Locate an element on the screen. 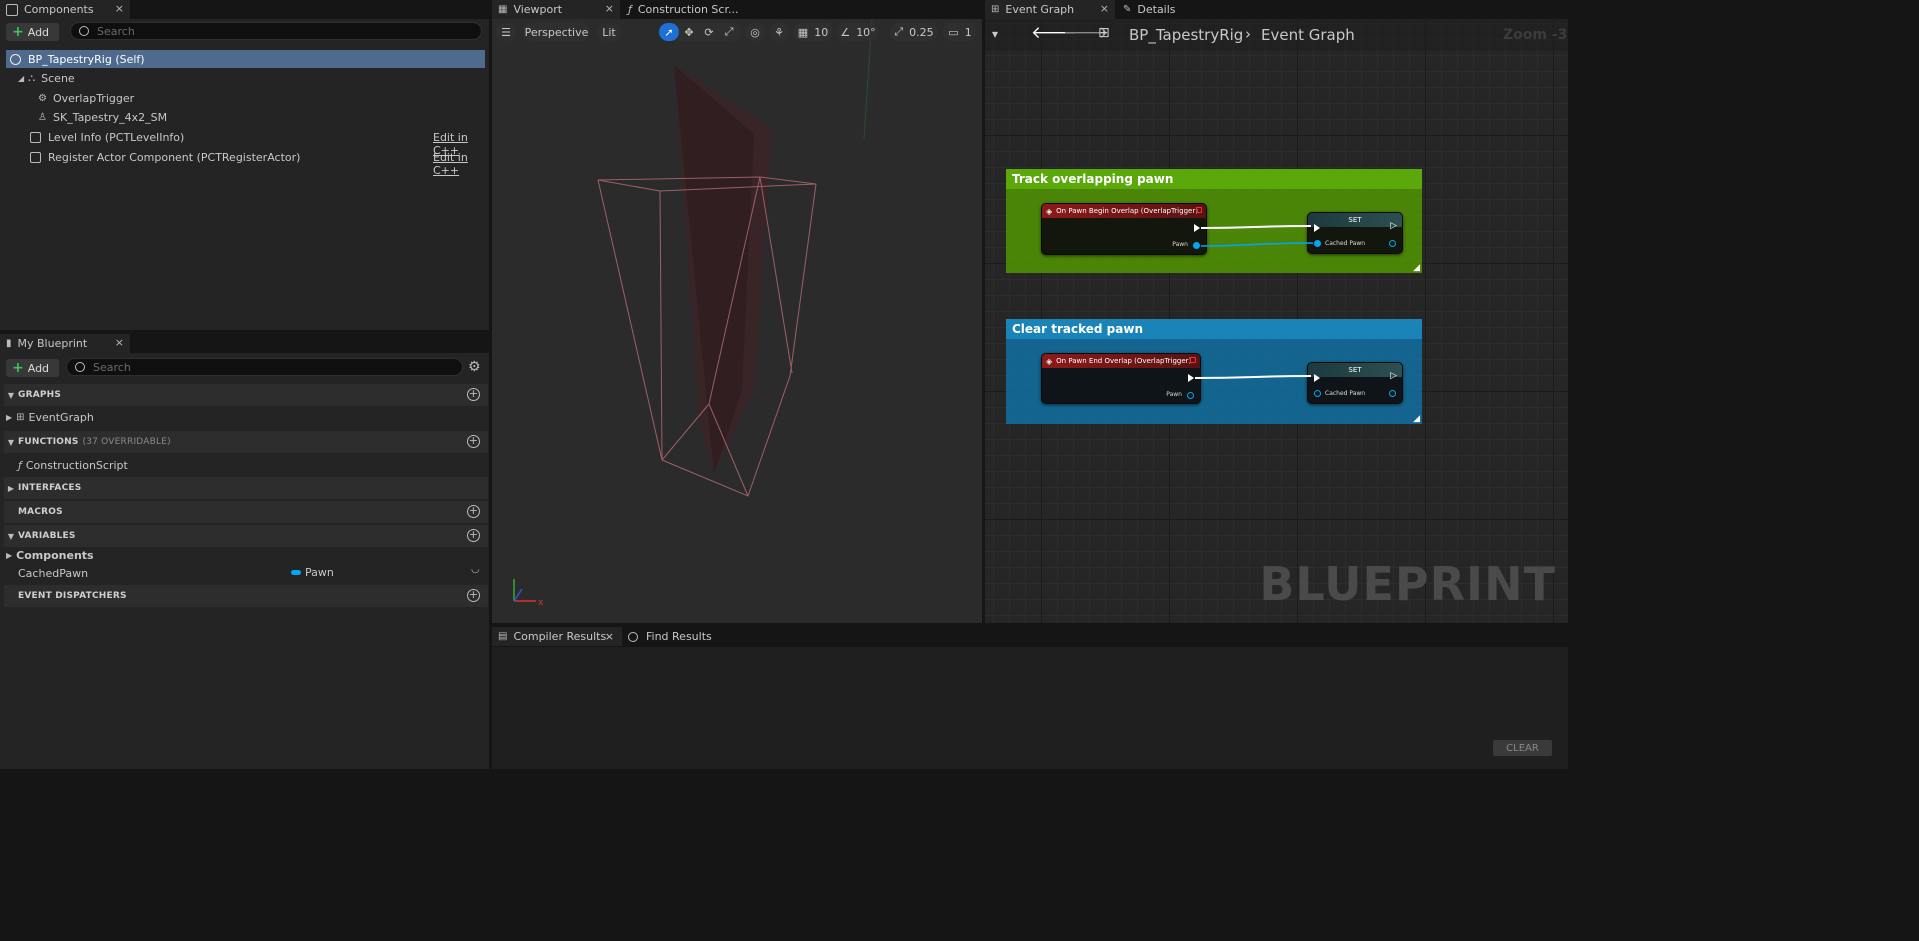 The image size is (1919, 941). clear-button: CLEAR is located at coordinates (1522, 748).